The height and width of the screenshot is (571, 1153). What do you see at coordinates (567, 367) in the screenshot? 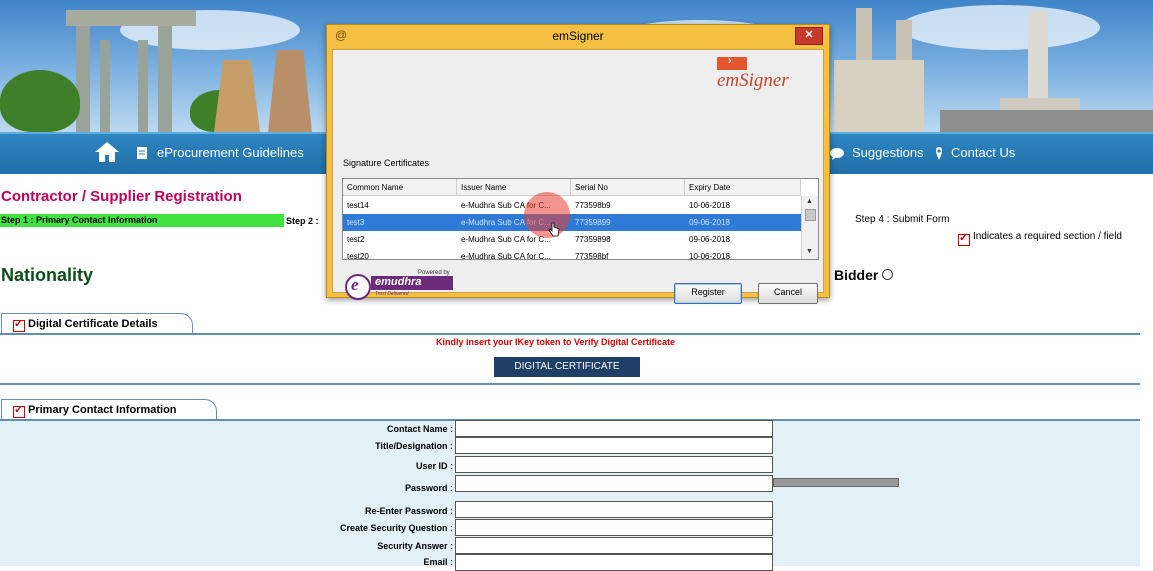
I see `digital-certificate-button: DIGITAL CERTIFICATE` at bounding box center [567, 367].